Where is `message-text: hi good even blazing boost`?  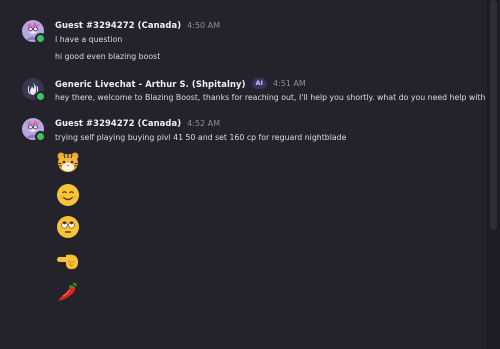 message-text: hi good even blazing boost is located at coordinates (108, 56).